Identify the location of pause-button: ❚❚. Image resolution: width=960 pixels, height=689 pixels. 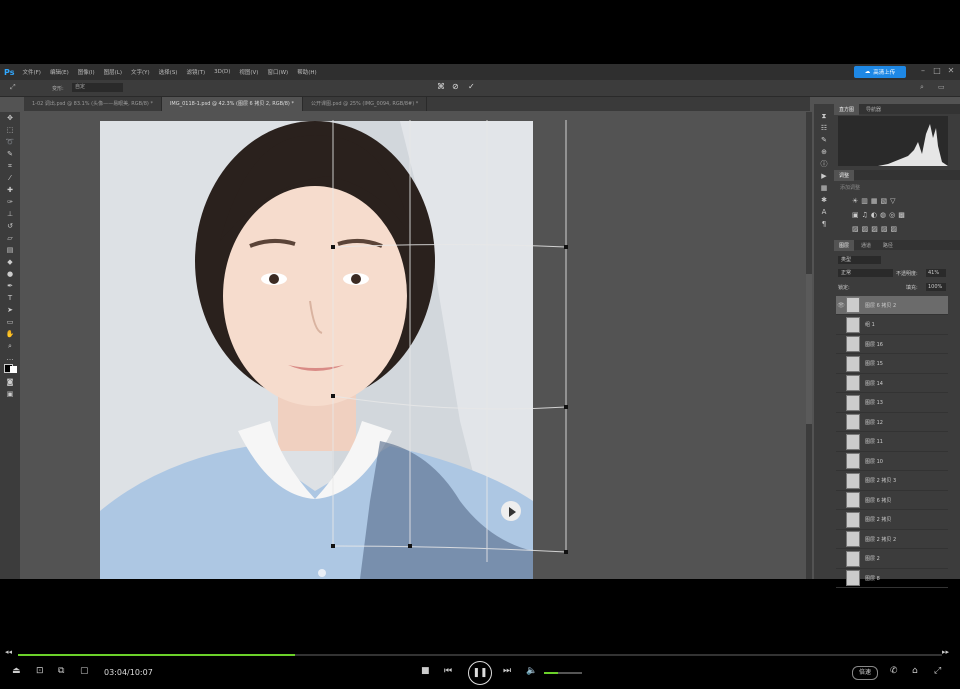
(480, 673).